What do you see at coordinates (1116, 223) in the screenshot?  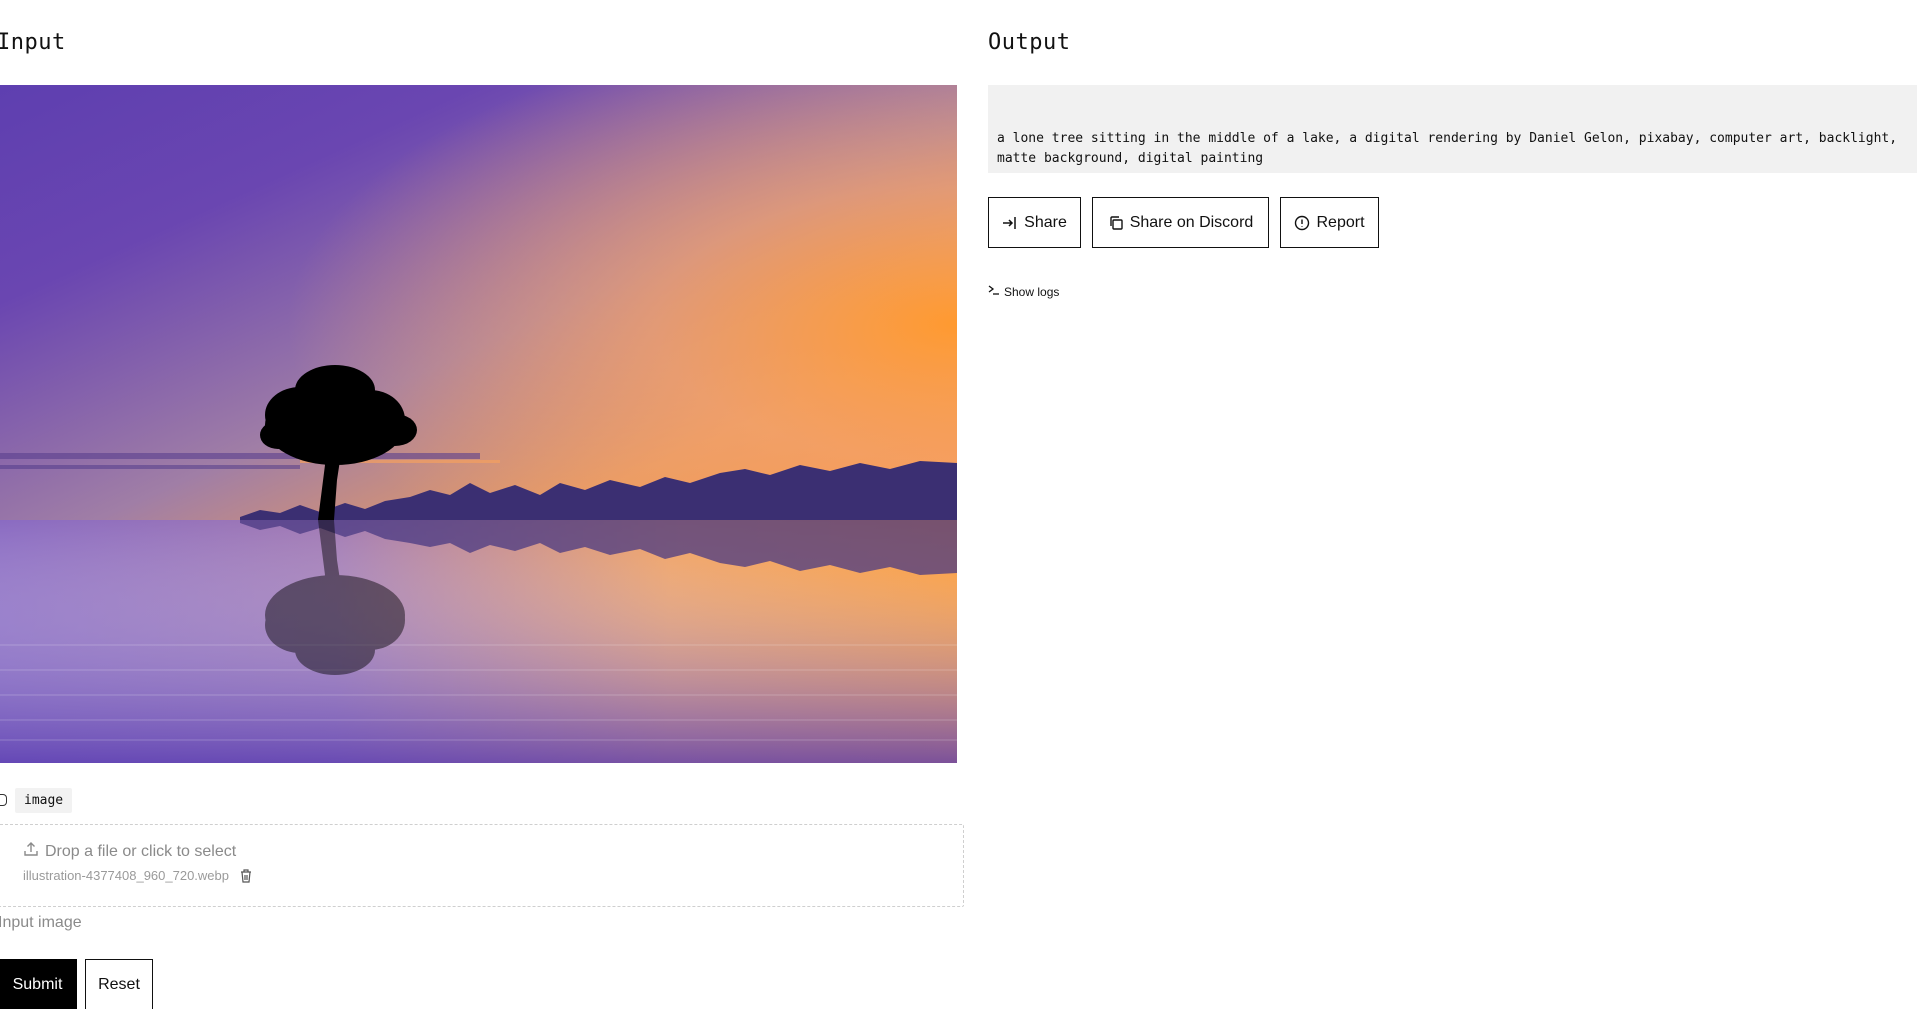 I see `copy-icon` at bounding box center [1116, 223].